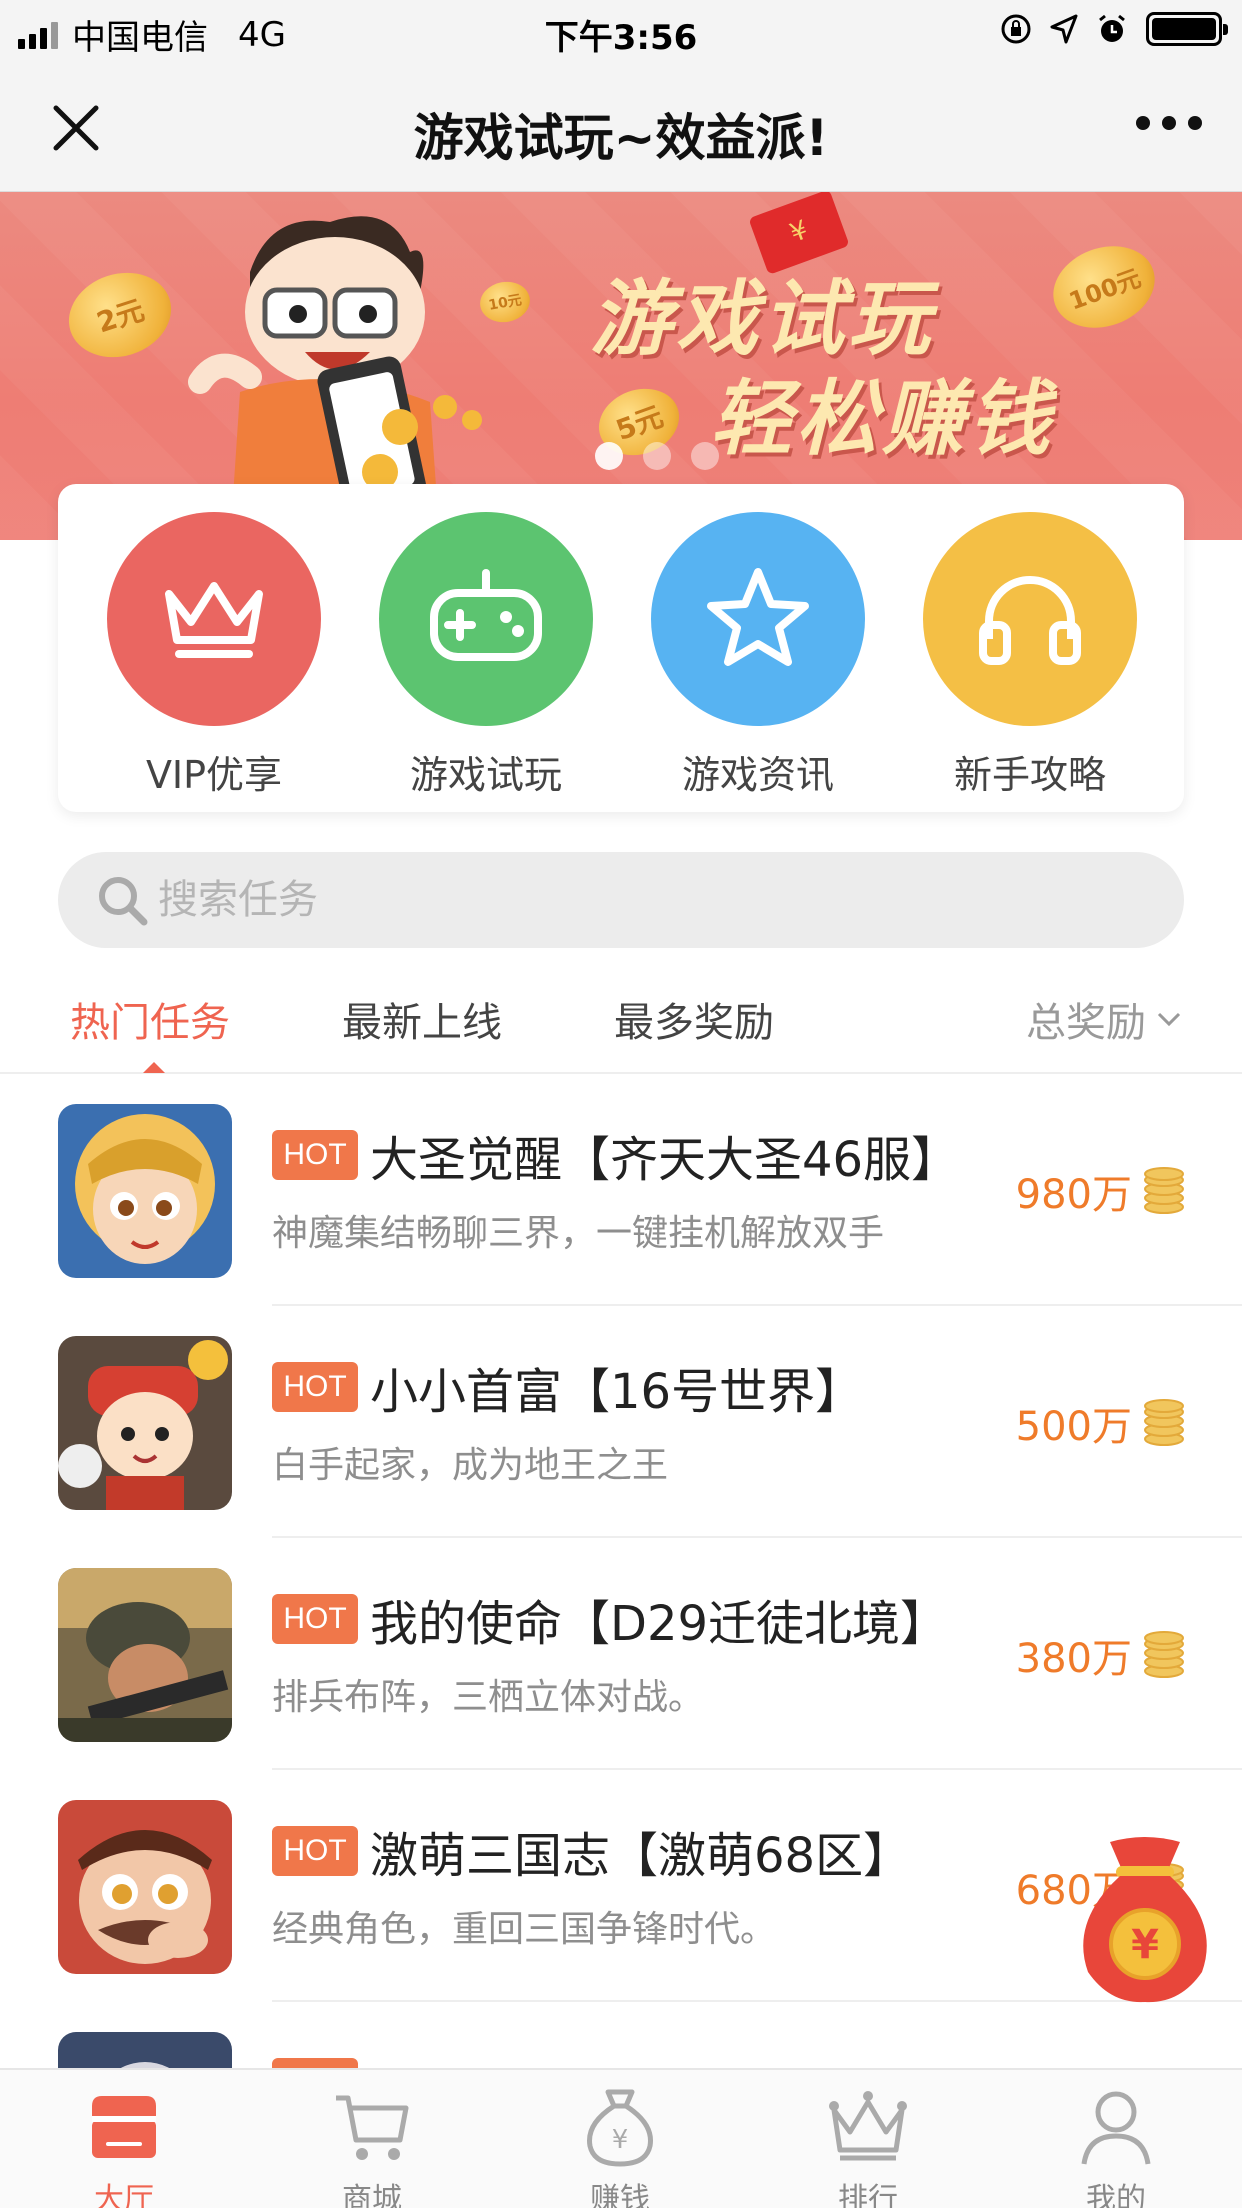 The image size is (1242, 2208). What do you see at coordinates (124, 2195) in the screenshot?
I see `tabbar-label: 大厅` at bounding box center [124, 2195].